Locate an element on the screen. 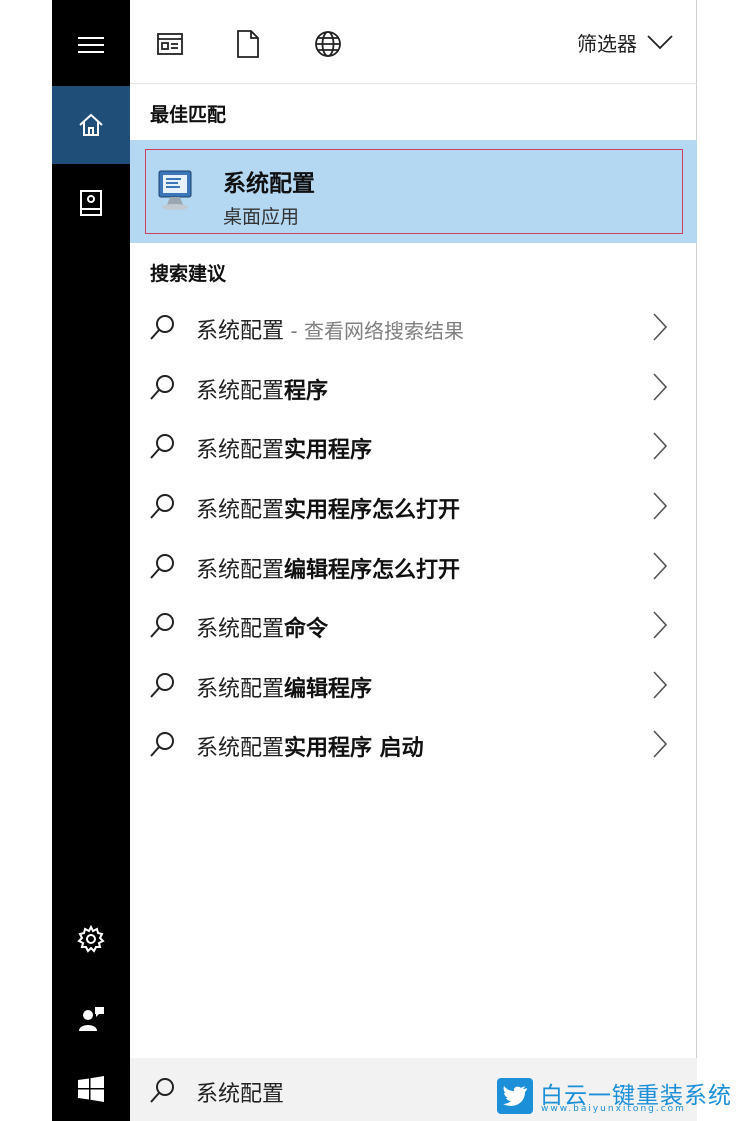  web-globe-icon is located at coordinates (328, 44).